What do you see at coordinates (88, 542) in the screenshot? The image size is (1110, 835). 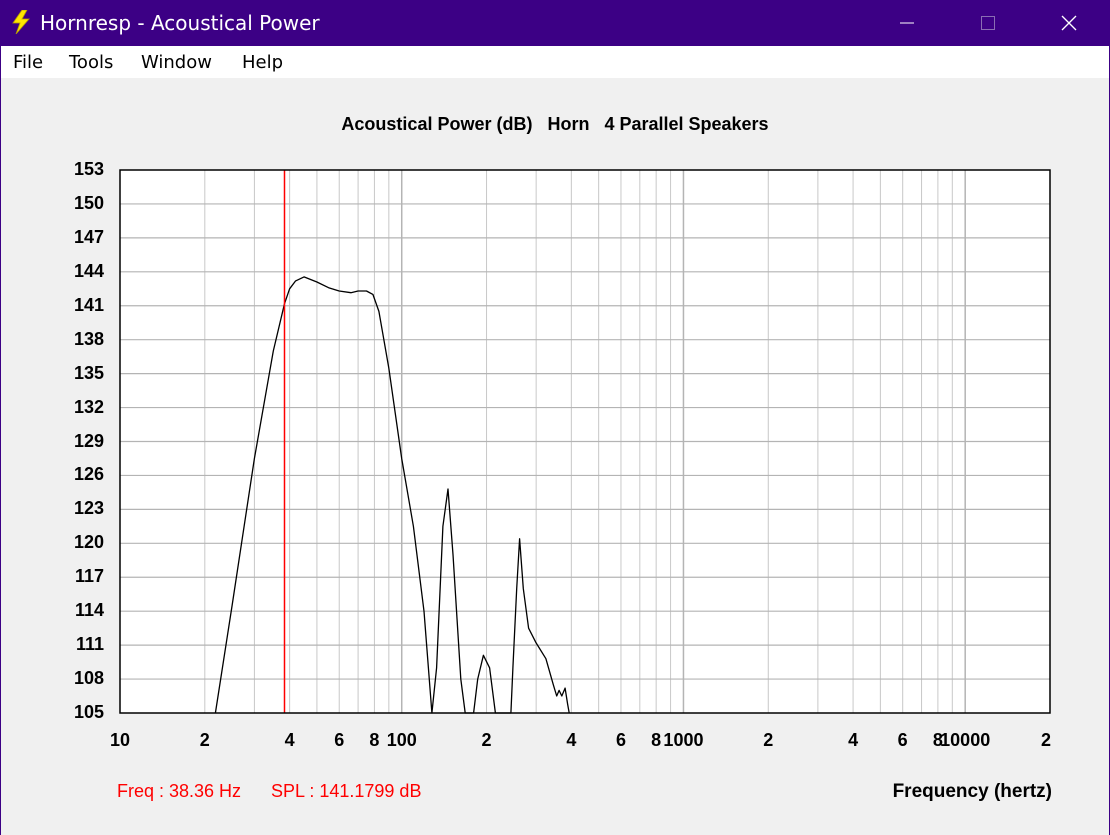 I see `y-tick-label: 120` at bounding box center [88, 542].